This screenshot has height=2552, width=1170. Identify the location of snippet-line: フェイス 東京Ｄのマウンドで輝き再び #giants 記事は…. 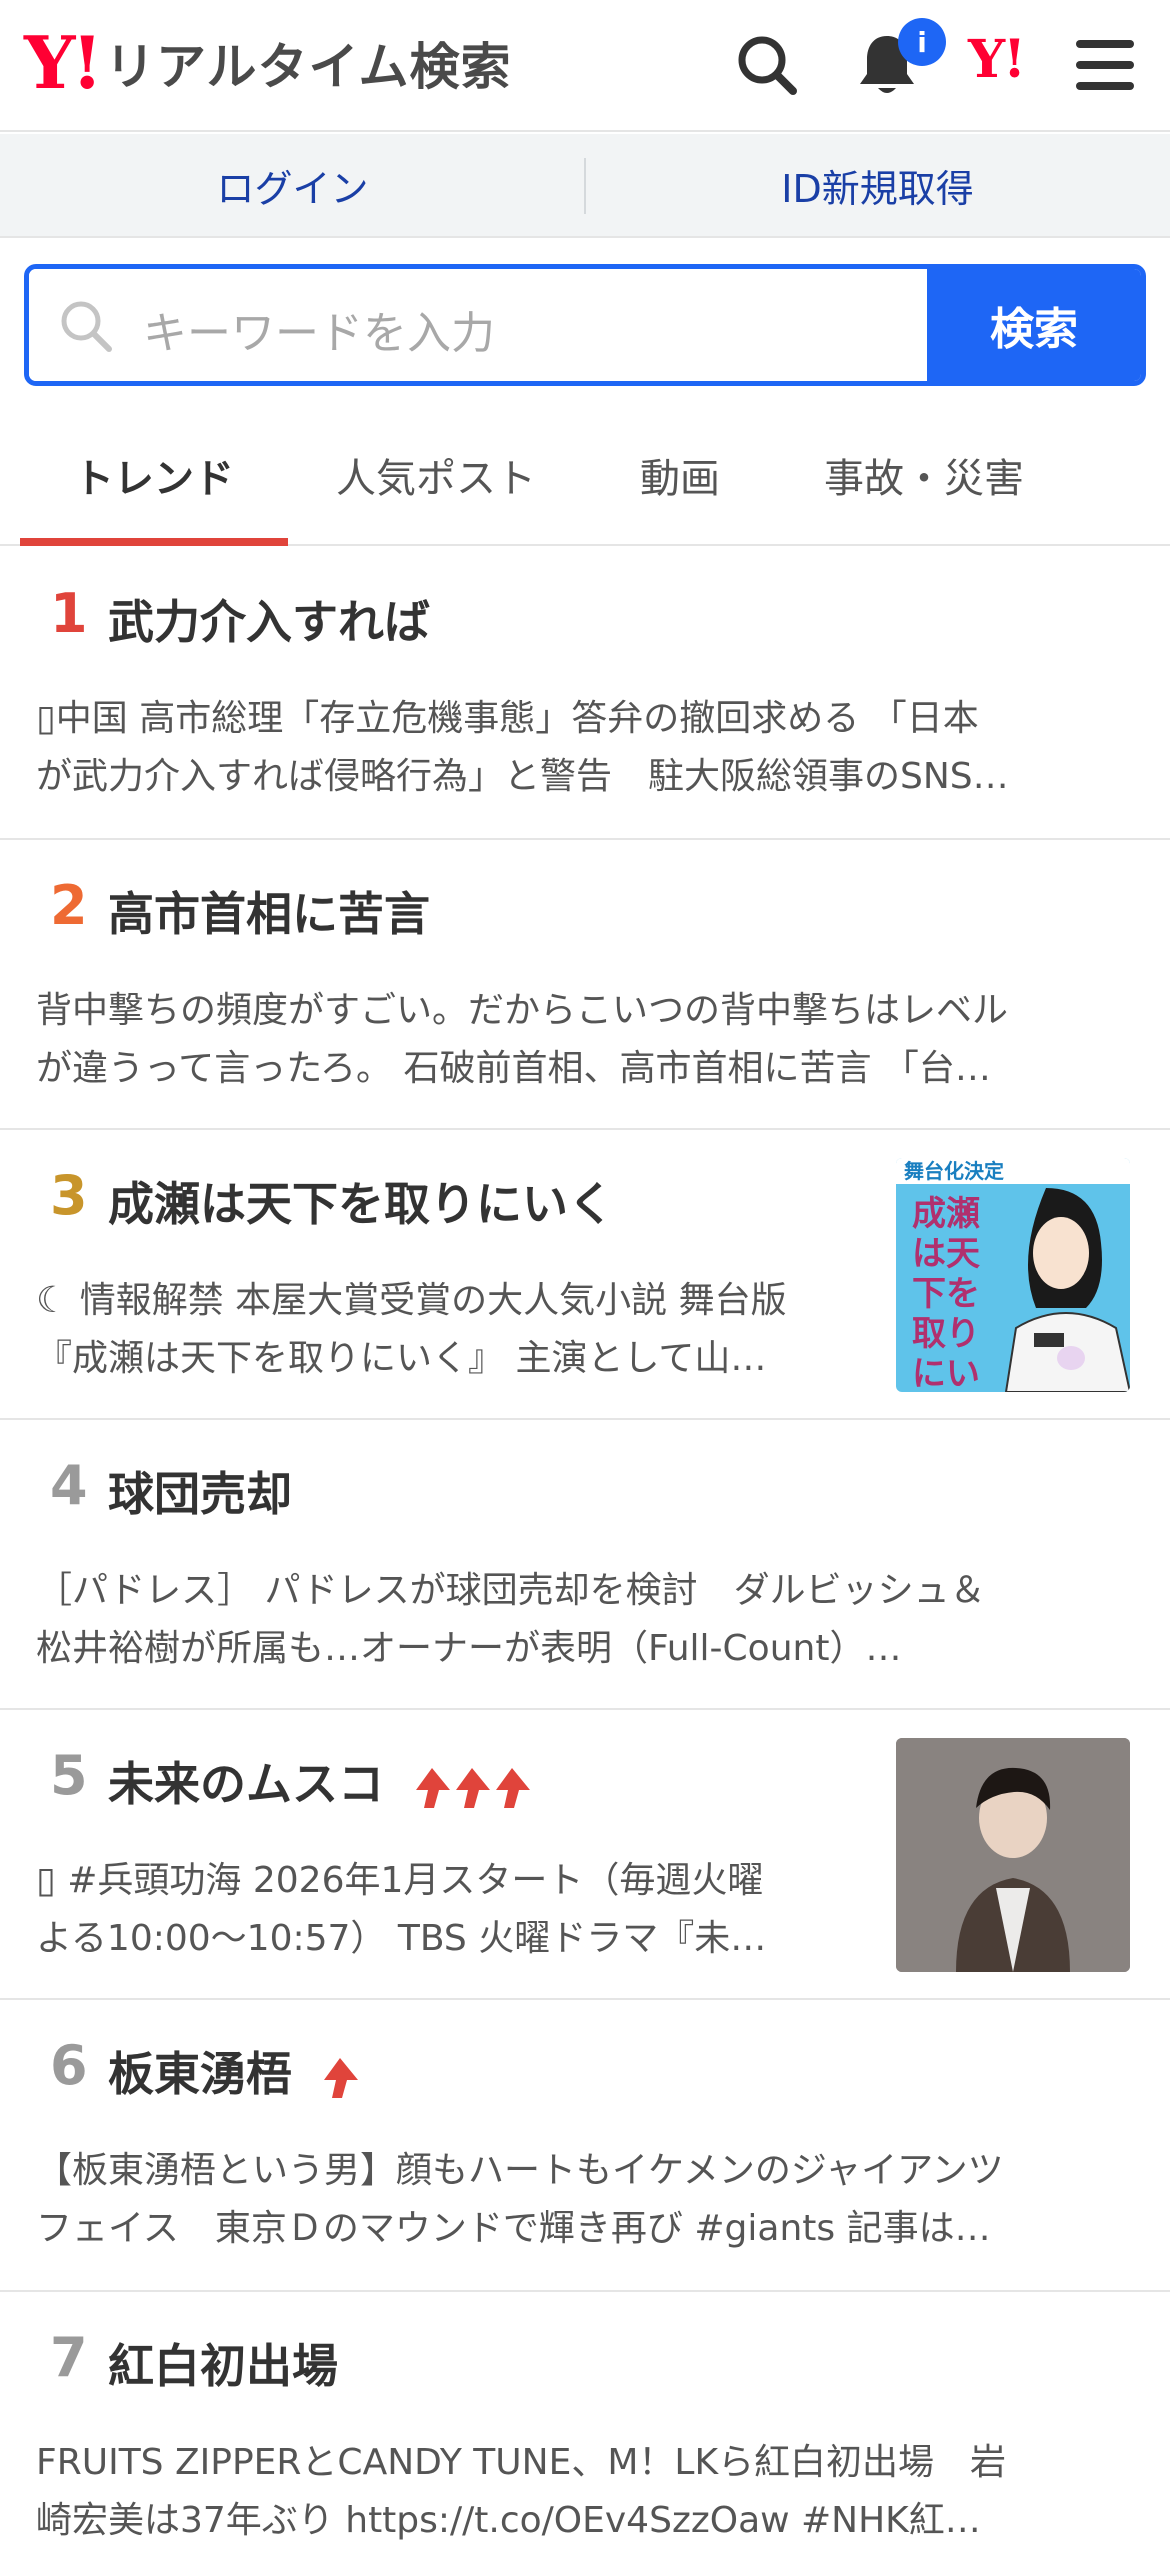
(513, 2228).